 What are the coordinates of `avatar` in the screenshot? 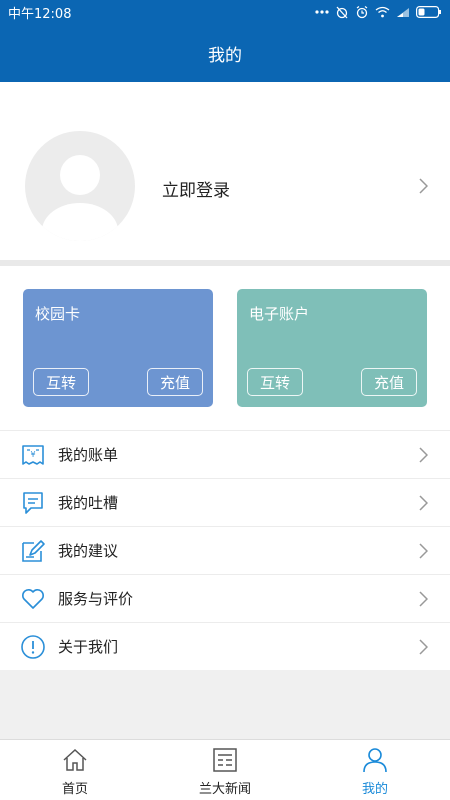 It's located at (80, 186).